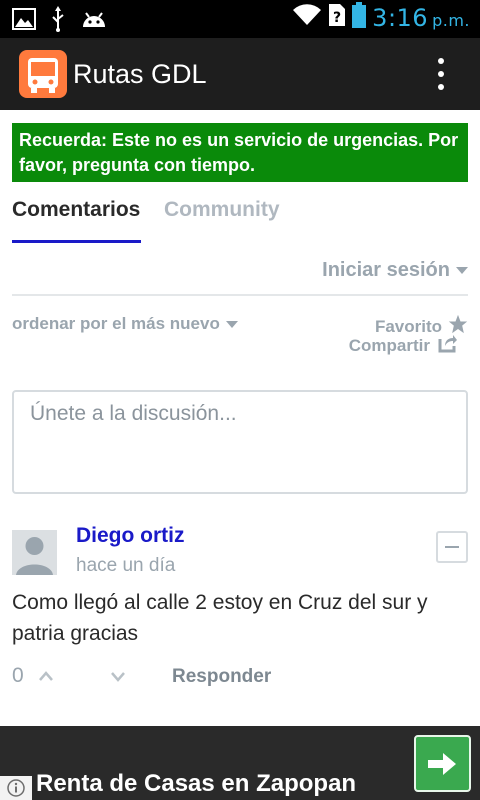 This screenshot has height=800, width=480. Describe the element at coordinates (442, 763) in the screenshot. I see `arrow-right-icon` at that location.